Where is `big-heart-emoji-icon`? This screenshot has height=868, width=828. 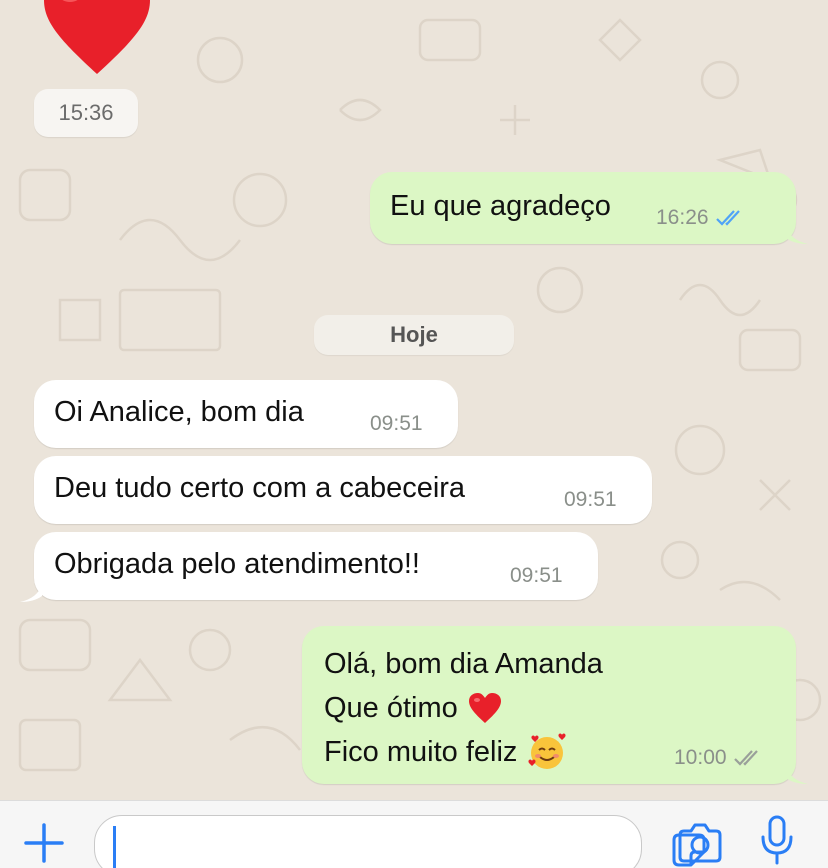
big-heart-emoji-icon is located at coordinates (97, 37).